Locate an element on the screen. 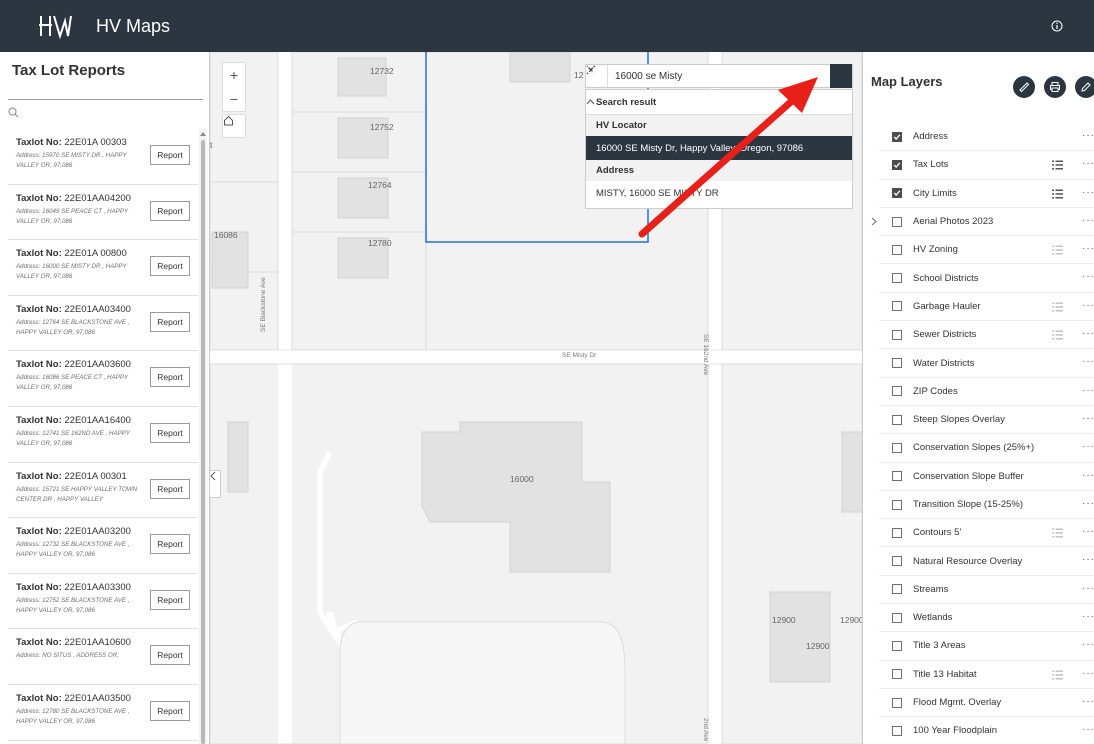 Image resolution: width=1094 pixels, height=744 pixels. layer-item: 100 Year Floodplain ··· is located at coordinates (986, 730).